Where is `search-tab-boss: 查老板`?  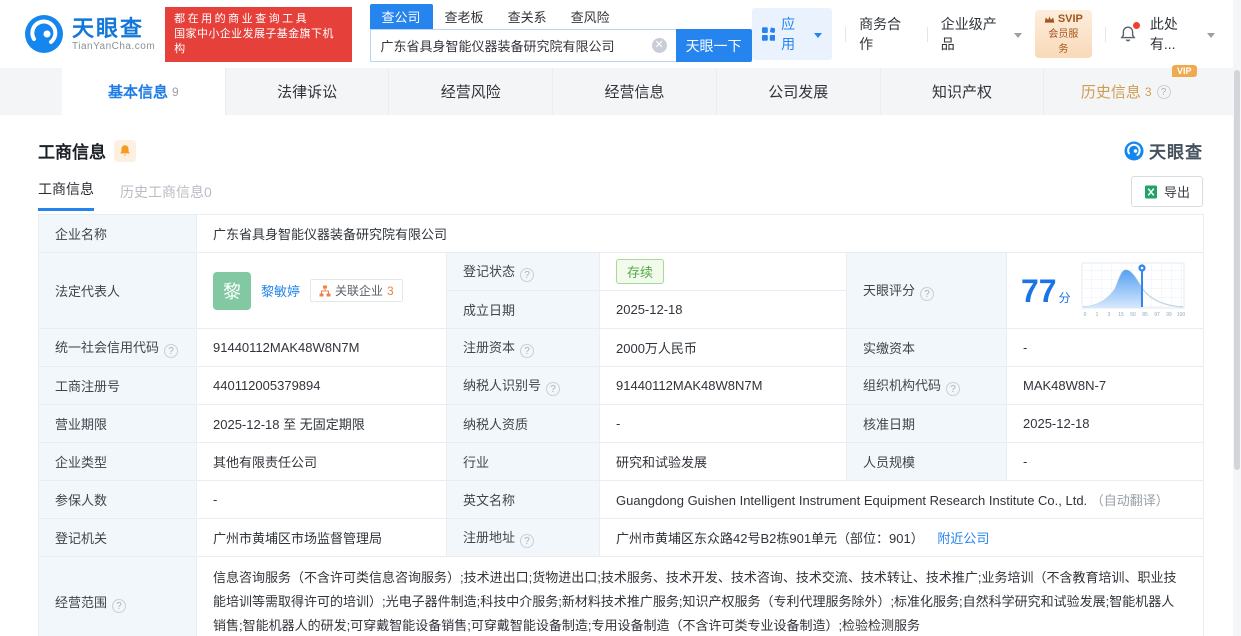
search-tab-boss: 查老板 is located at coordinates (464, 16).